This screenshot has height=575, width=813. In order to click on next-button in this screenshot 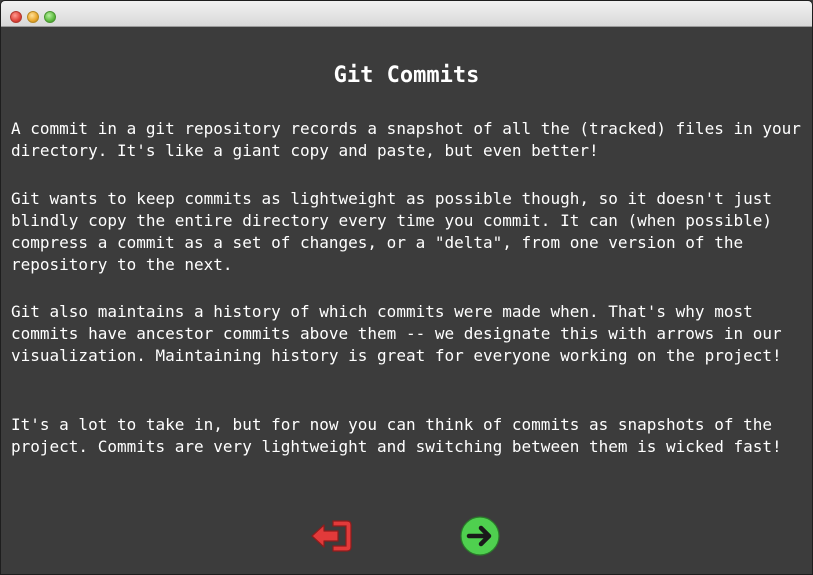, I will do `click(480, 536)`.